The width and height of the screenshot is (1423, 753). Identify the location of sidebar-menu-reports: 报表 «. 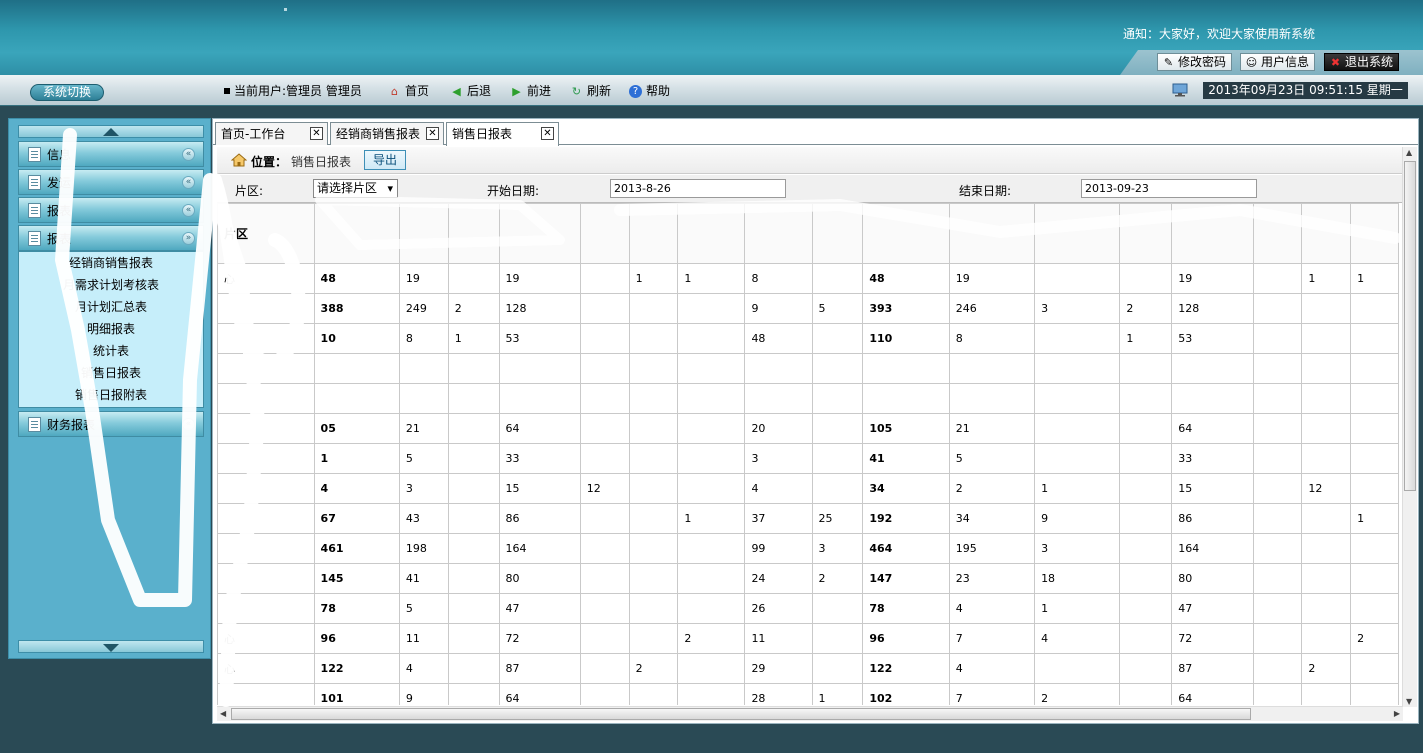
(111, 210).